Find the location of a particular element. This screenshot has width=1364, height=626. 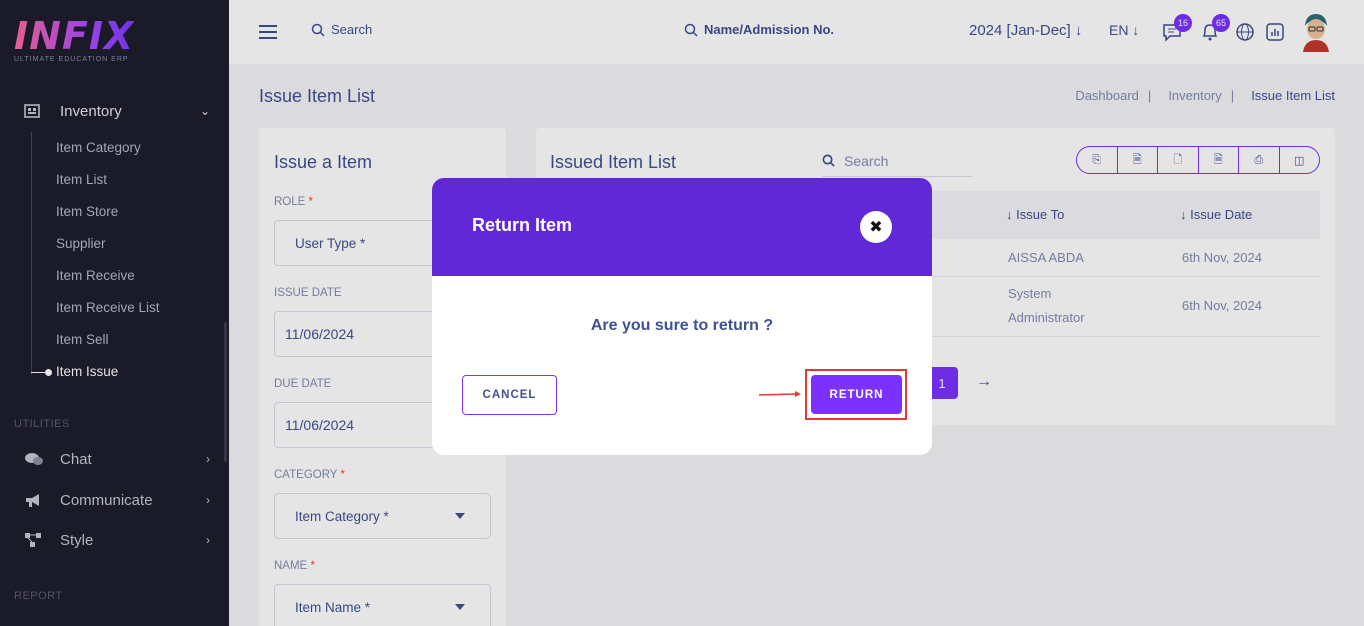

cancel-button: CANCEL is located at coordinates (509, 395).